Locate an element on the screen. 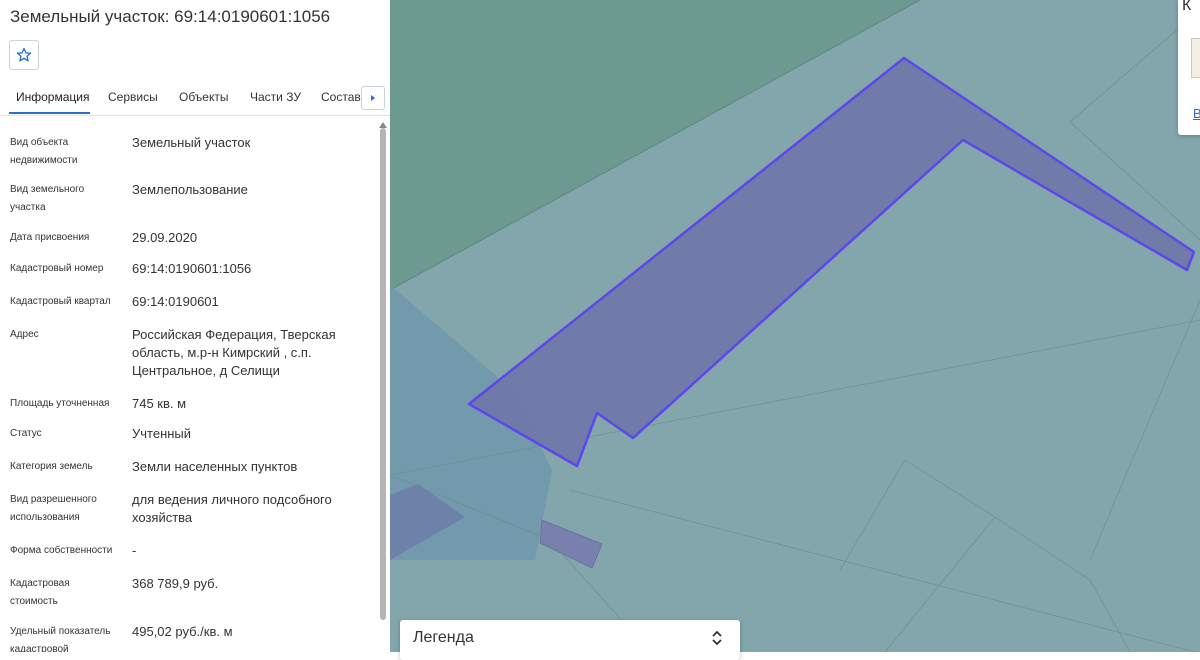 This screenshot has height=660, width=1200. tab-composition: Состав is located at coordinates (341, 97).